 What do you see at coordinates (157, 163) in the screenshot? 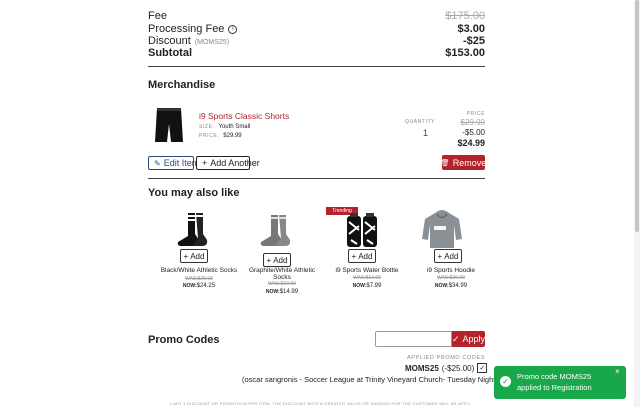
I see `pencil-icon: ✎` at bounding box center [157, 163].